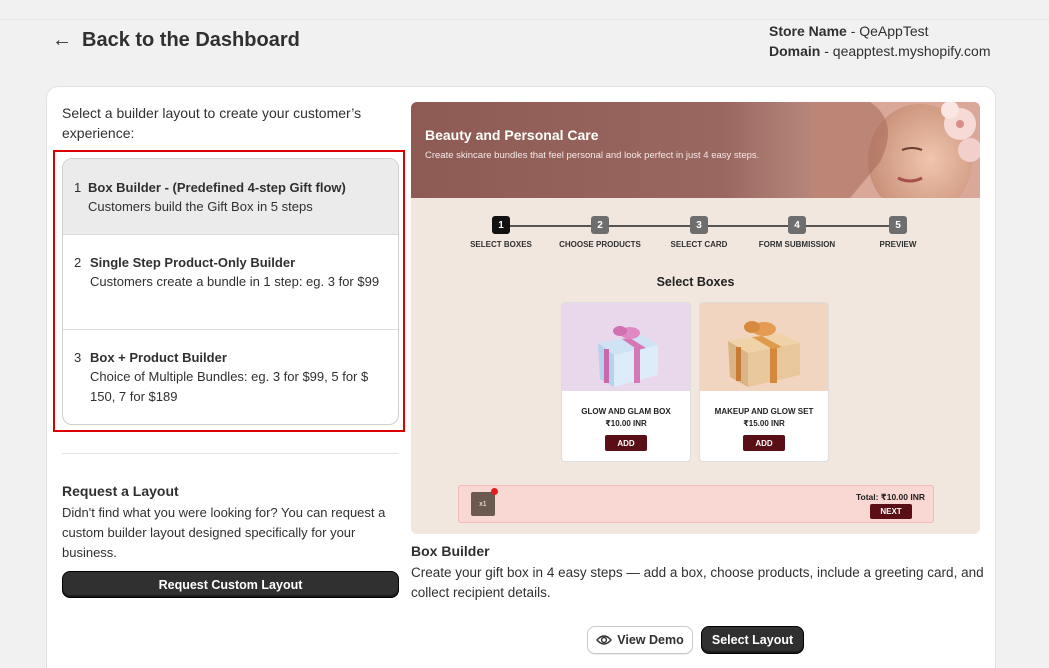  What do you see at coordinates (890, 497) in the screenshot?
I see `cart-total: Total: ₹10.00 INR` at bounding box center [890, 497].